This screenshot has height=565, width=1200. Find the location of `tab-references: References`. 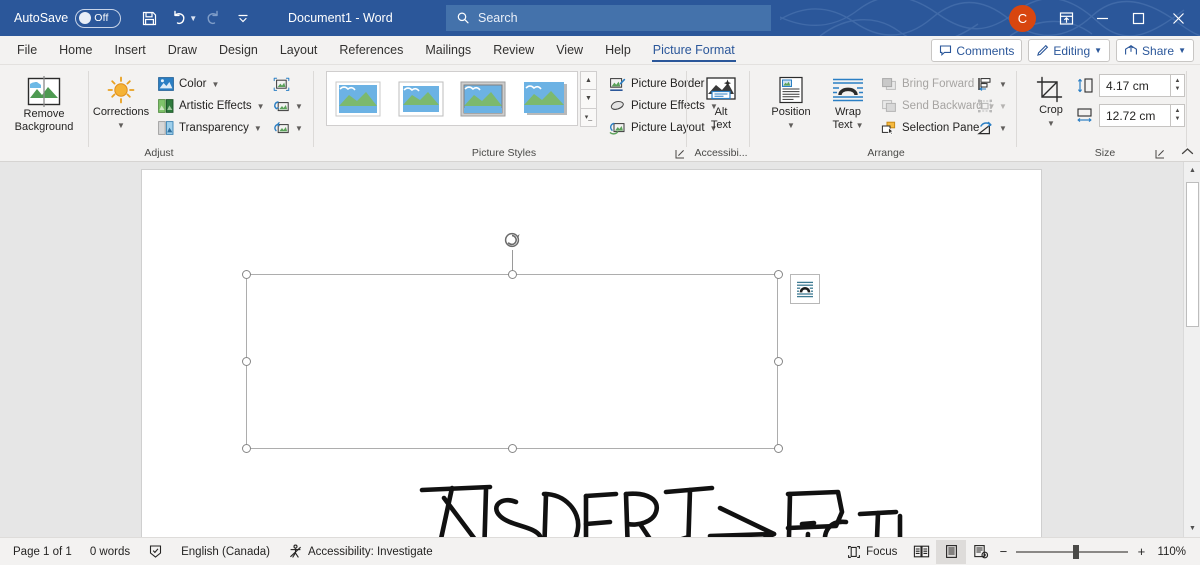

tab-references: References is located at coordinates (371, 50).